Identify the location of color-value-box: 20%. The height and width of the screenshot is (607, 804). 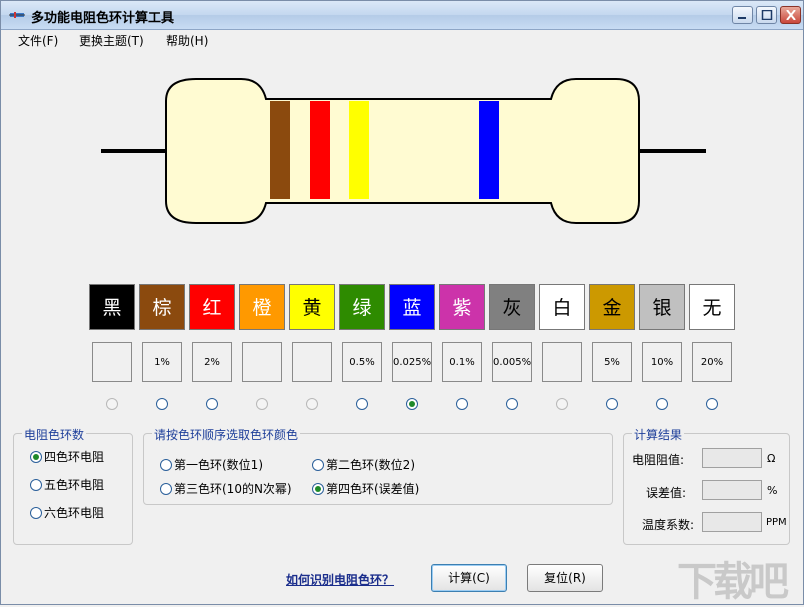
(712, 362).